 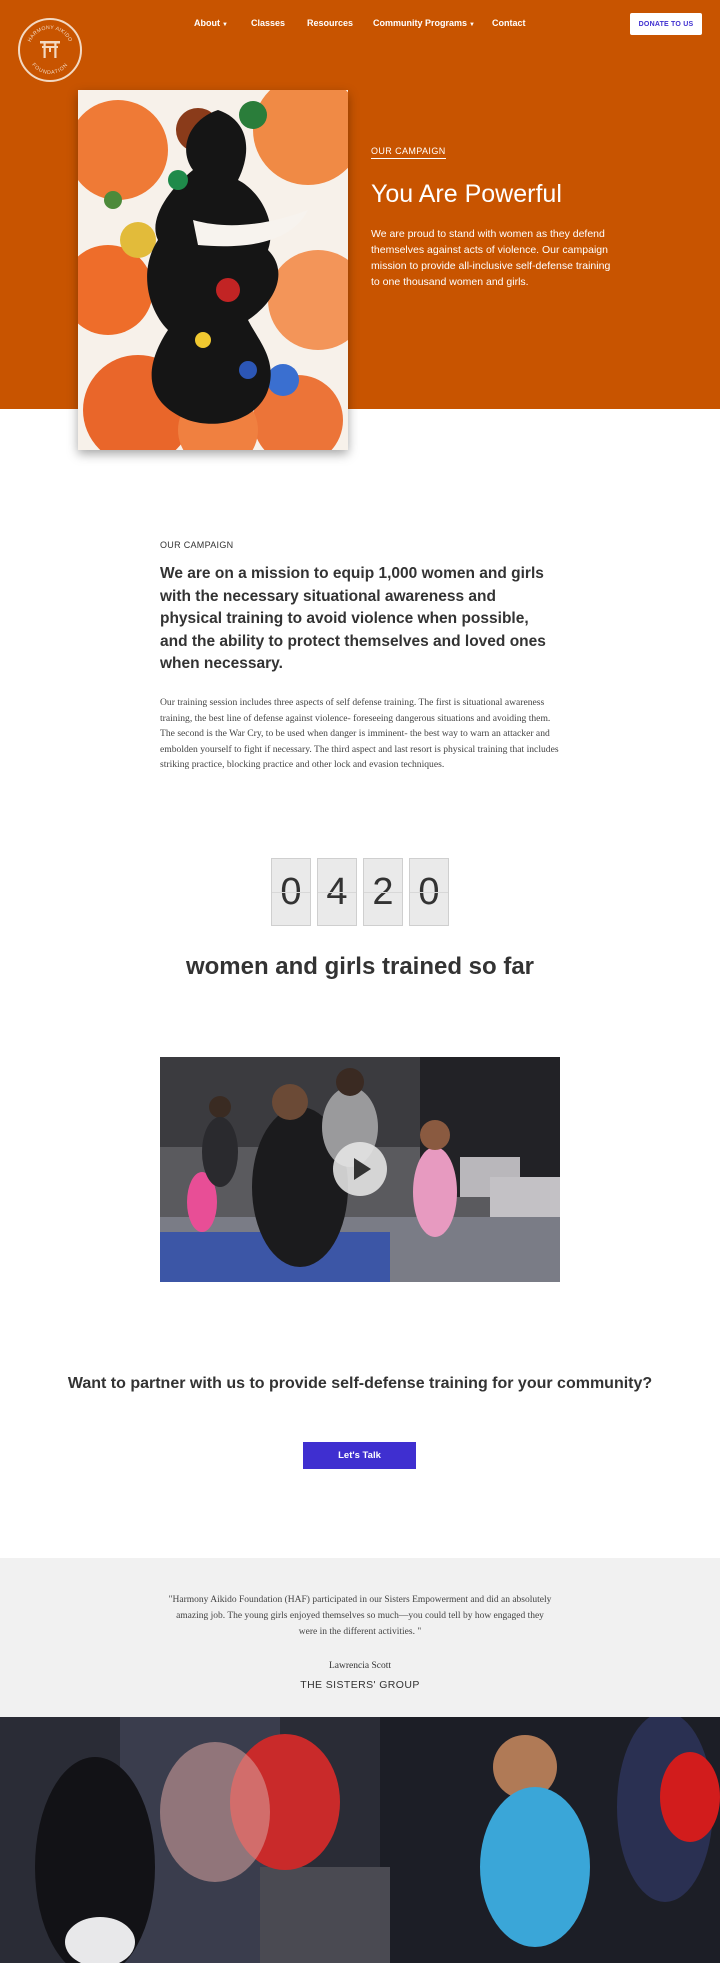 I want to click on donate-button: DONATE TO US, so click(x=666, y=24).